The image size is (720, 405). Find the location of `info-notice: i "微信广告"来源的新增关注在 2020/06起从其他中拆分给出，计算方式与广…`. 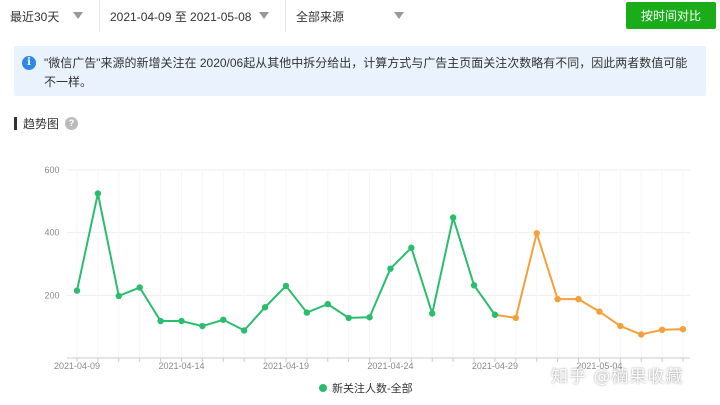

info-notice: i "微信广告"来源的新增关注在 2020/06起从其他中拆分给出，计算方式与广… is located at coordinates (360, 71).